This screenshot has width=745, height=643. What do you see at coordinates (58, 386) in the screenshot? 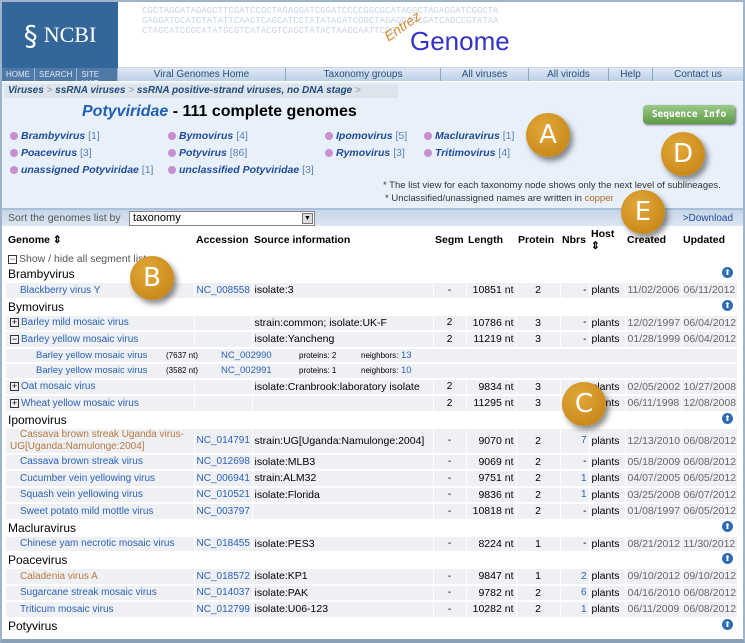
I see `genome-link: Oat mosaic virus` at bounding box center [58, 386].